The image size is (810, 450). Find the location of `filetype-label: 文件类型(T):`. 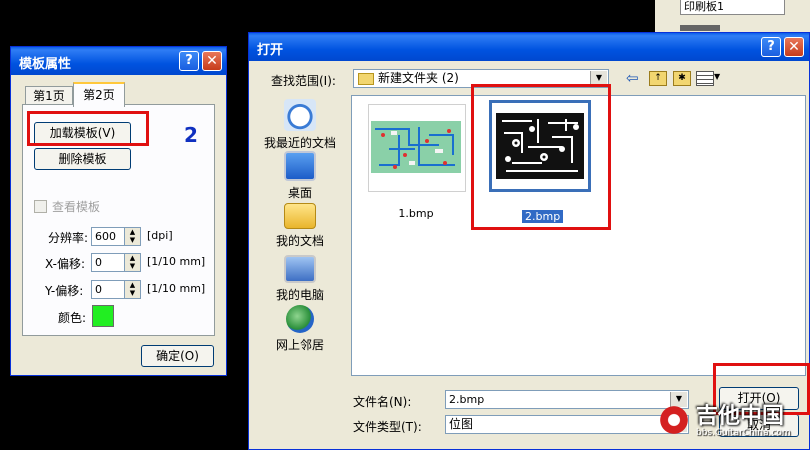

filetype-label: 文件类型(T): is located at coordinates (387, 427).